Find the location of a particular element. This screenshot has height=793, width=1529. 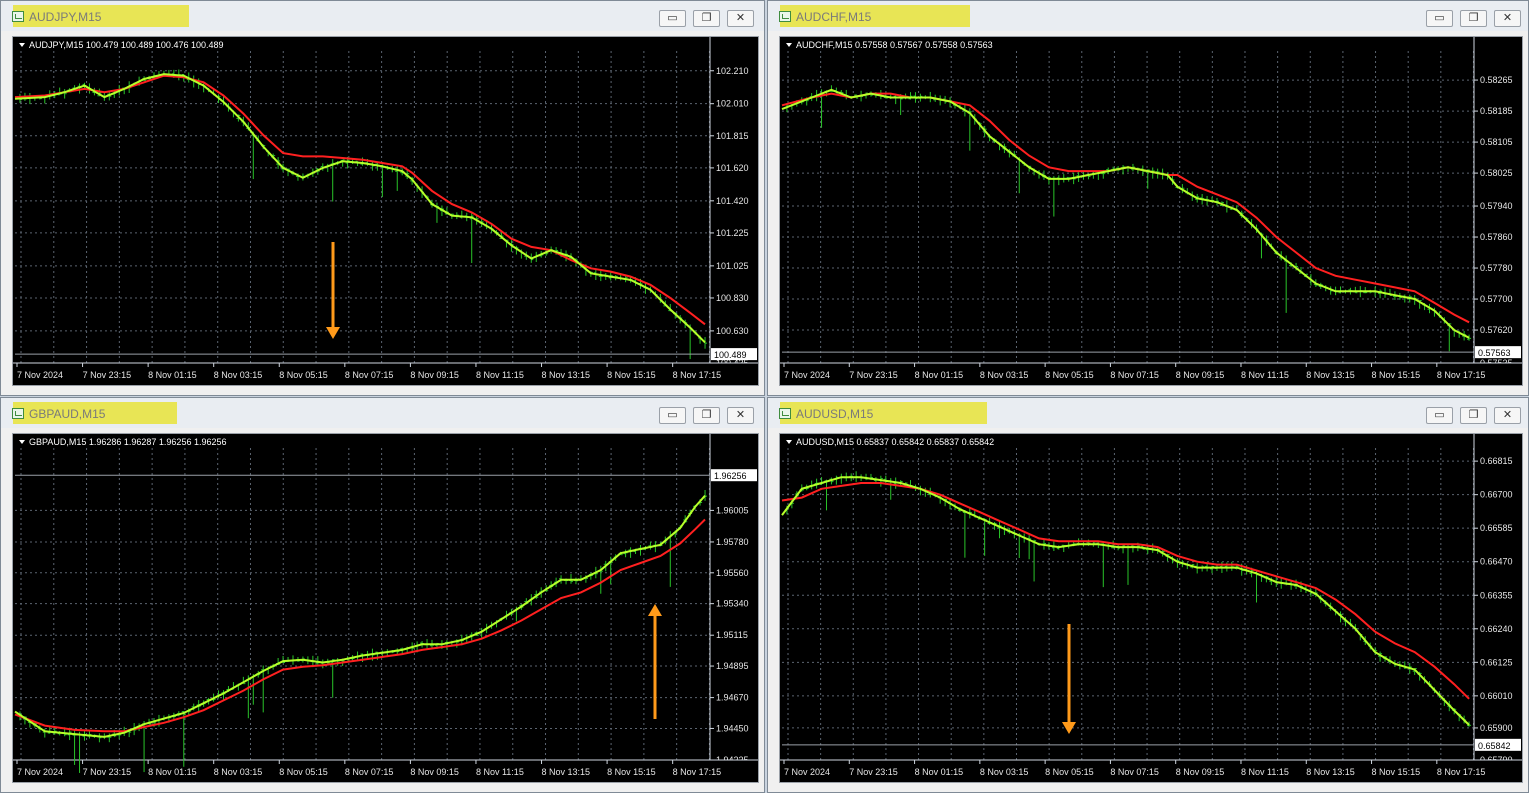

last-price-label: 0.65842 is located at coordinates (1494, 746).